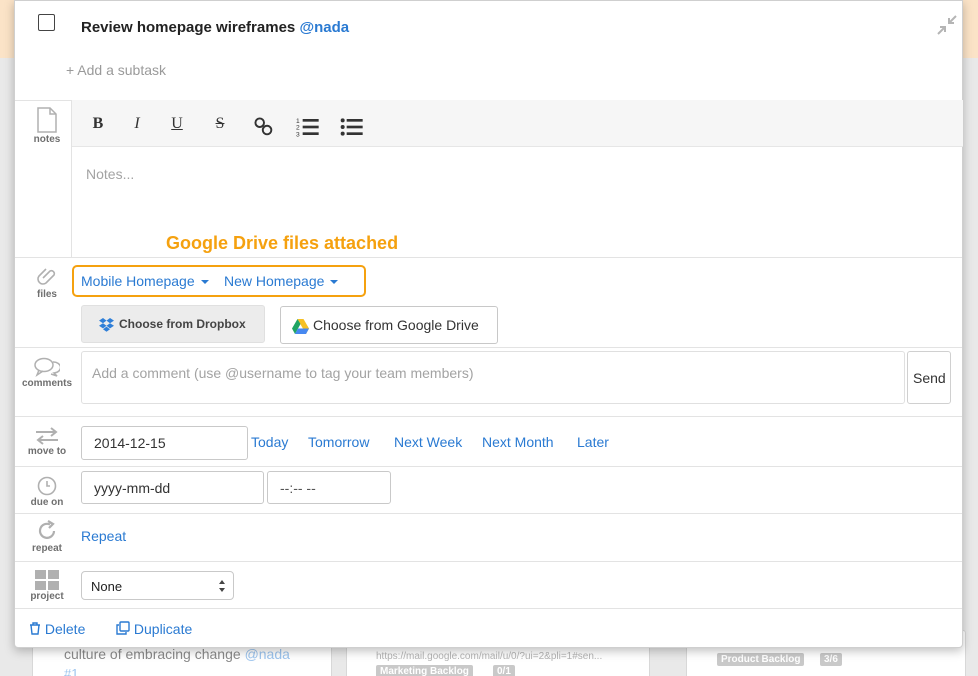  I want to click on move-later-link: Later, so click(593, 442).